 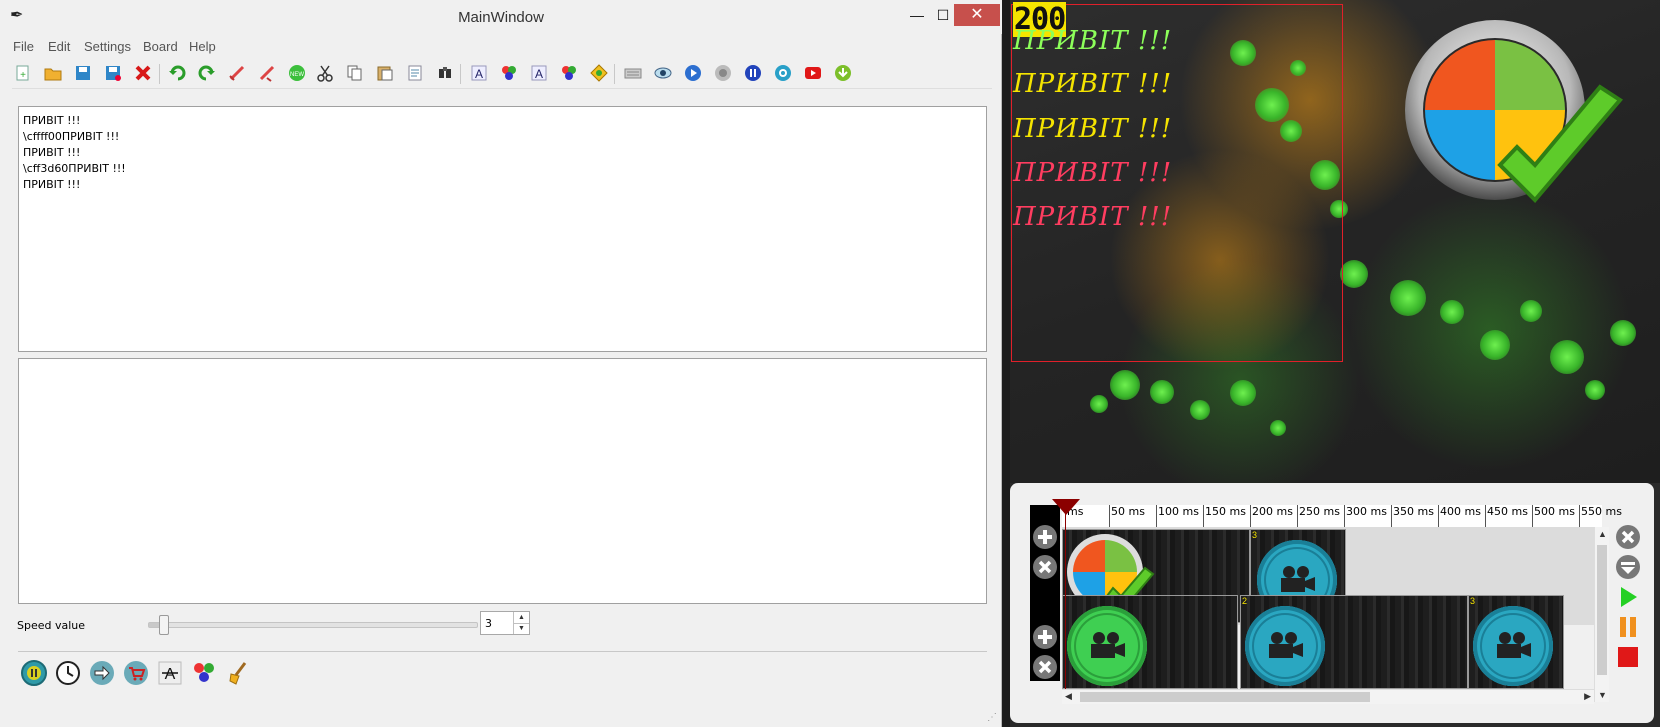 What do you see at coordinates (267, 73) in the screenshot?
I see `clear-all-icon` at bounding box center [267, 73].